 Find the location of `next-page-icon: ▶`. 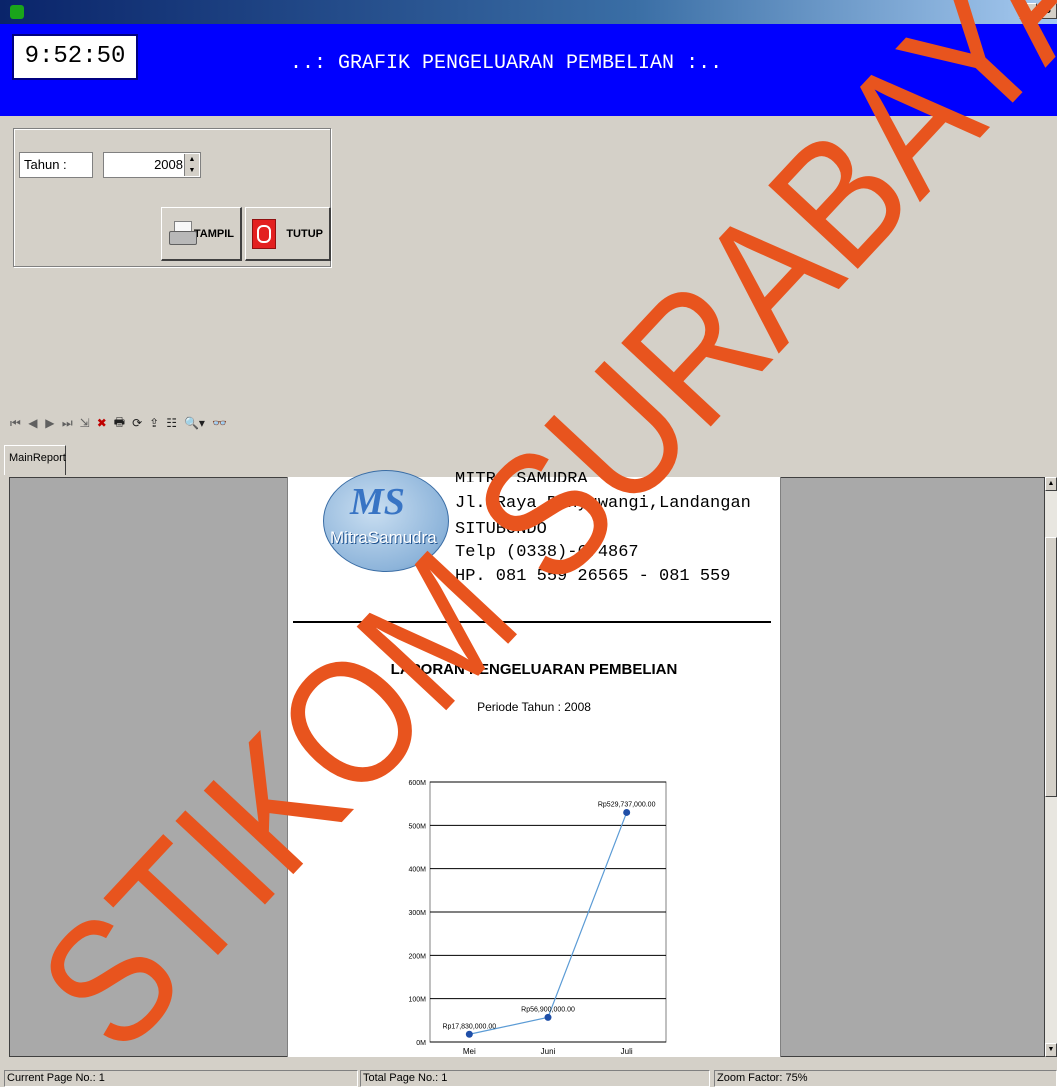

next-page-icon: ▶ is located at coordinates (50, 423).